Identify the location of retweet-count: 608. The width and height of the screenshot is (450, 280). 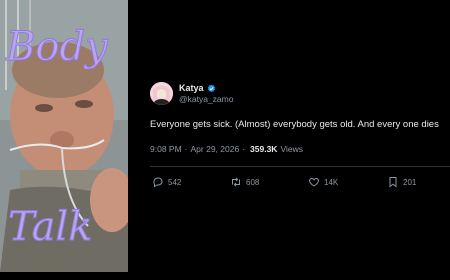
(253, 182).